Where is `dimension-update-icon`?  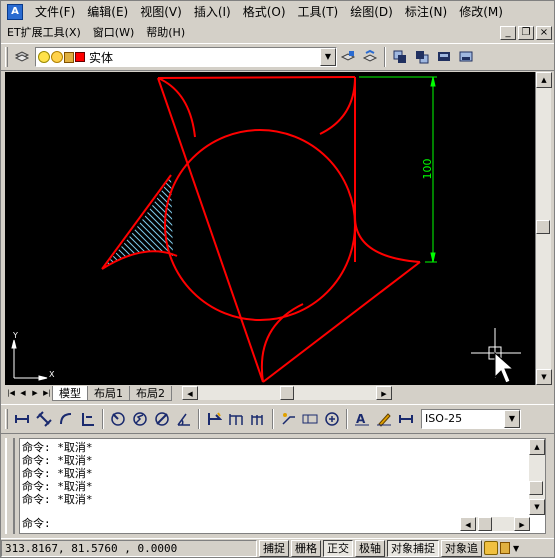
dimension-update-icon is located at coordinates (406, 419).